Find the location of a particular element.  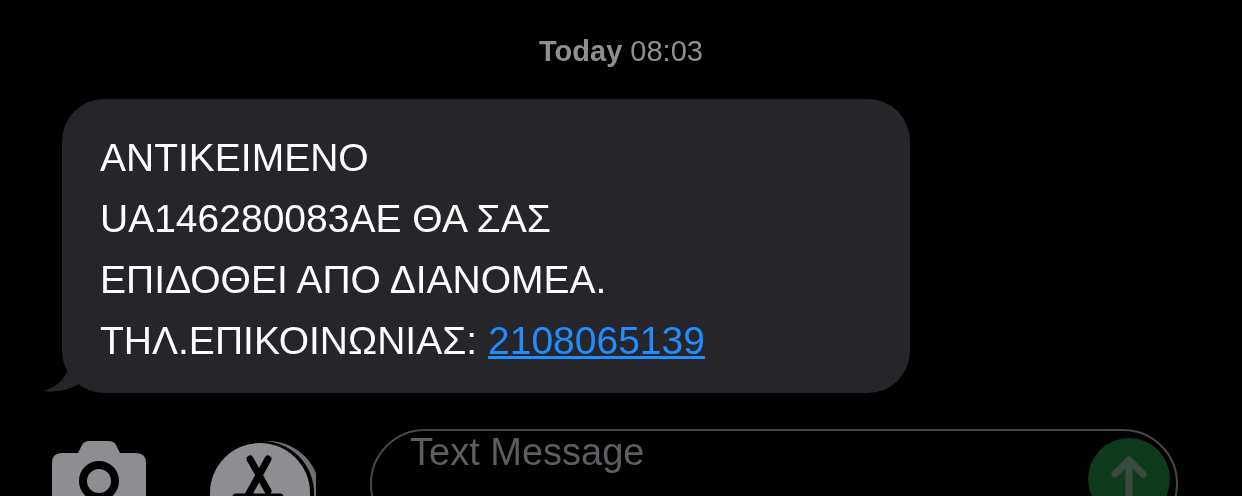

message-timestamp: Today 08:03 is located at coordinates (621, 51).